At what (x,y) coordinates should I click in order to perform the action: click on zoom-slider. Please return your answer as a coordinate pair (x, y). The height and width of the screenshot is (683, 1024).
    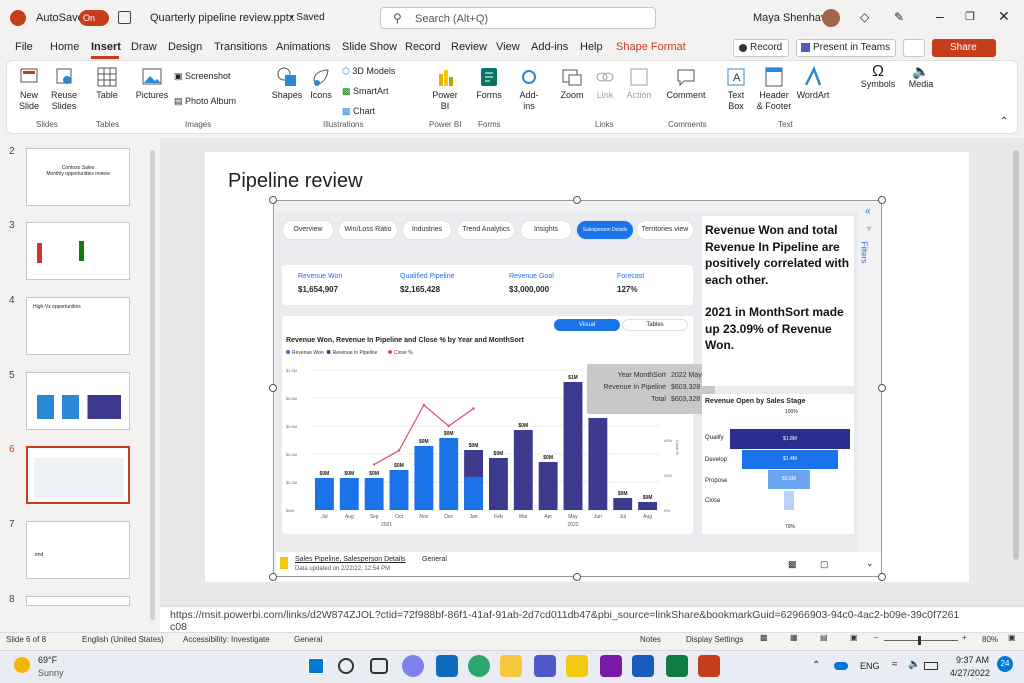
    Looking at the image, I should click on (921, 640).